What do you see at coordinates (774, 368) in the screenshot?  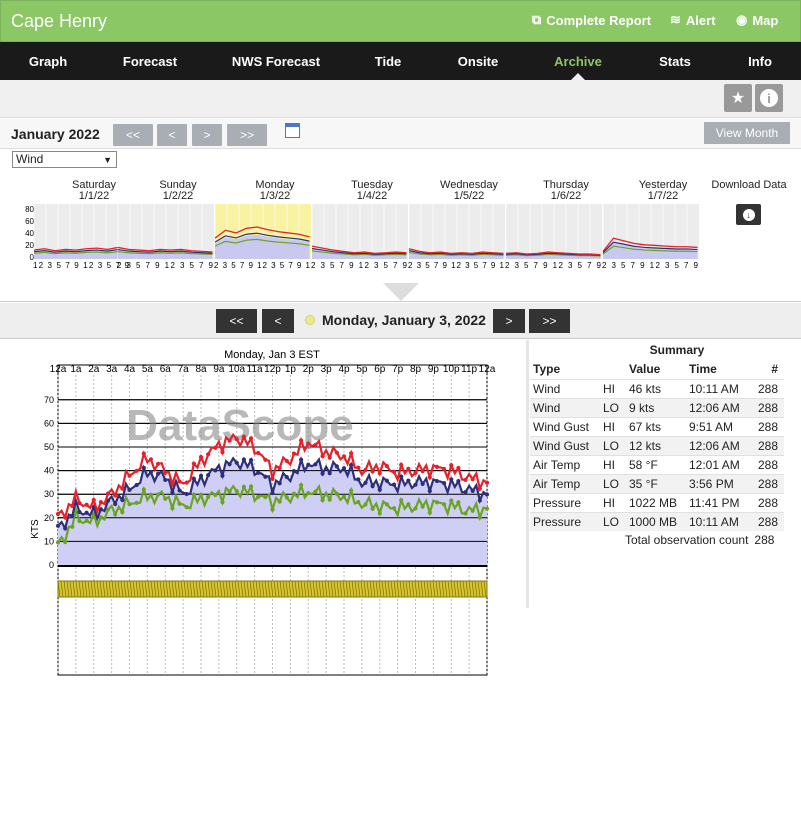 I see `col-count: #` at bounding box center [774, 368].